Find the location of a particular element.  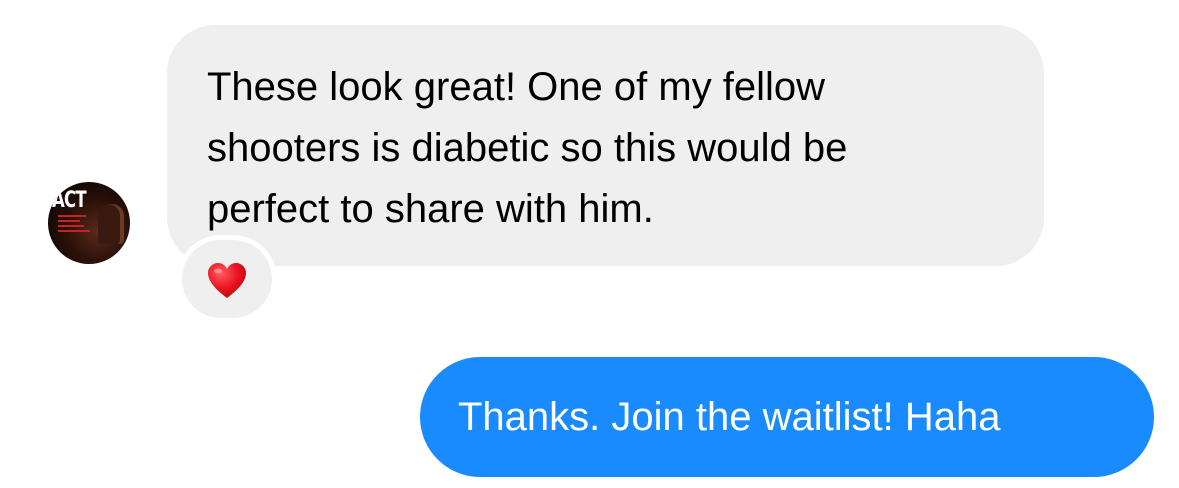

incoming-message-line: shooters is diabetic so this would be is located at coordinates (527, 148).